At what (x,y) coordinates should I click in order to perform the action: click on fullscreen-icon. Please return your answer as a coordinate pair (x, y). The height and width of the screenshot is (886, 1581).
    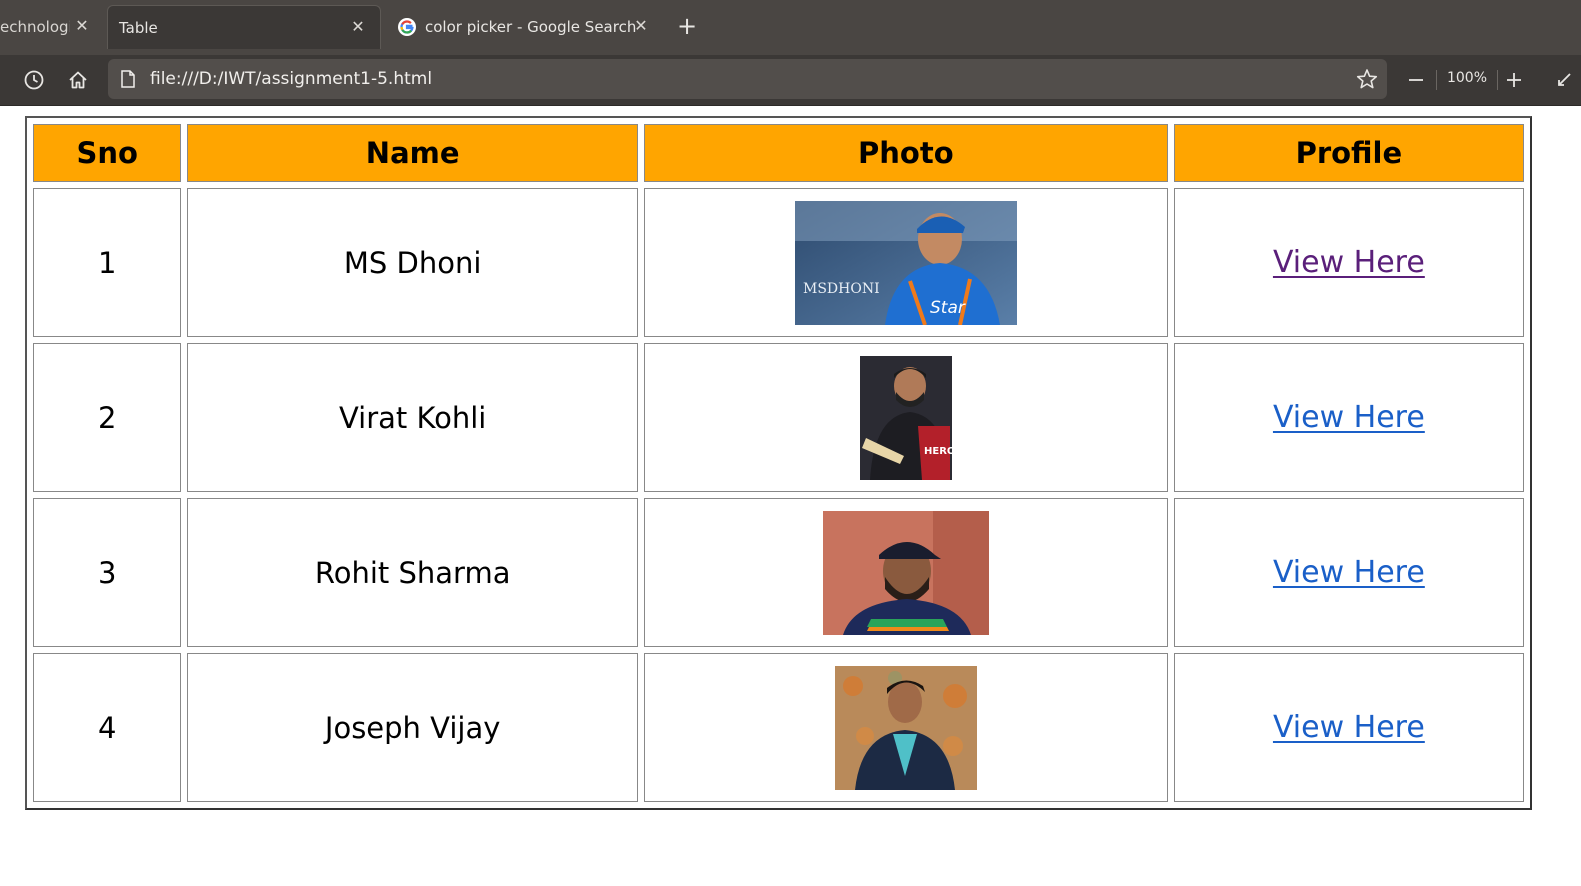
    Looking at the image, I should click on (1564, 80).